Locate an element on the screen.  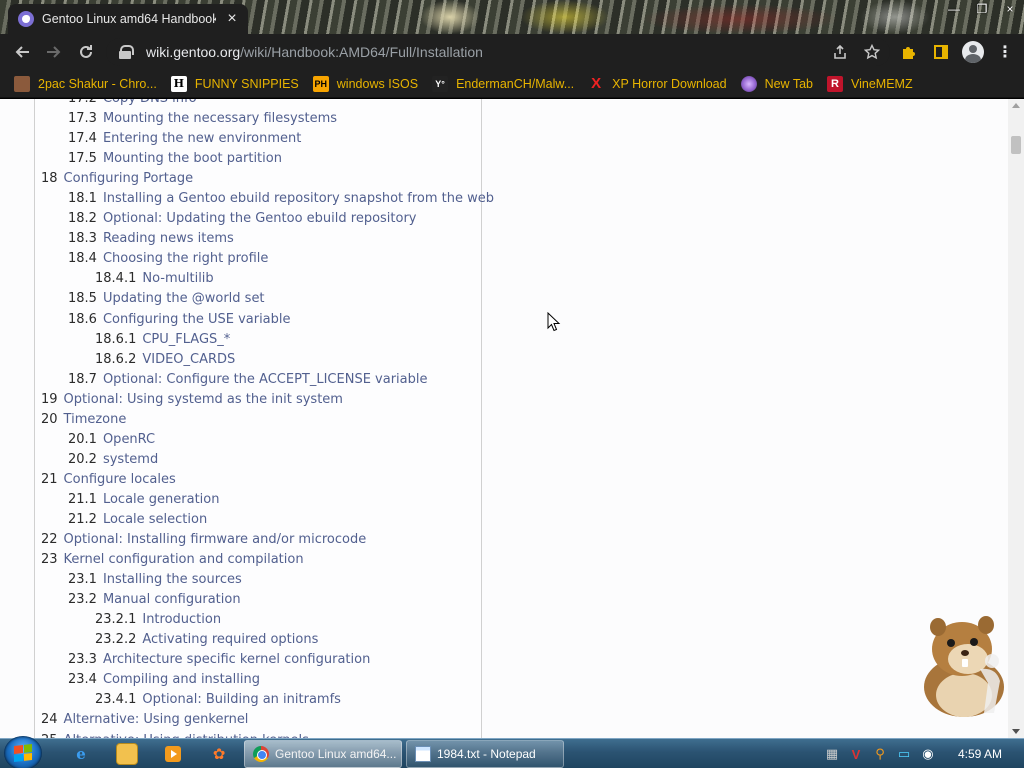
toc-item: 23.4.1 Optional: Building an initramfs is located at coordinates (261, 700).